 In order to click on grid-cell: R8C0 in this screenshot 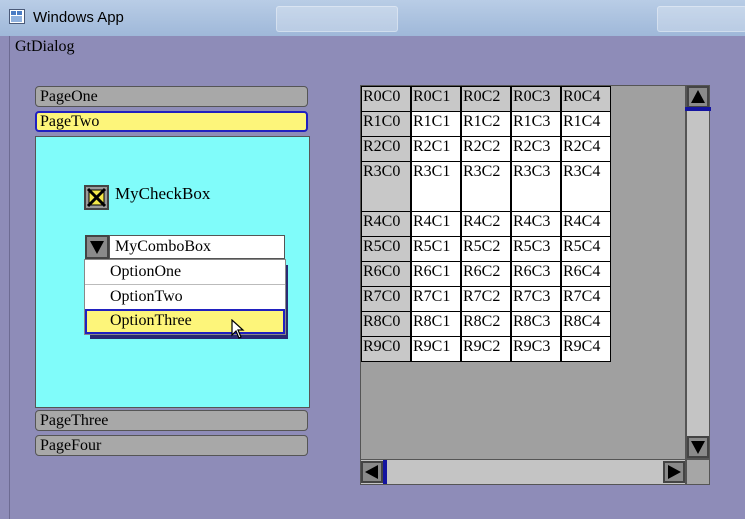, I will do `click(386, 324)`.